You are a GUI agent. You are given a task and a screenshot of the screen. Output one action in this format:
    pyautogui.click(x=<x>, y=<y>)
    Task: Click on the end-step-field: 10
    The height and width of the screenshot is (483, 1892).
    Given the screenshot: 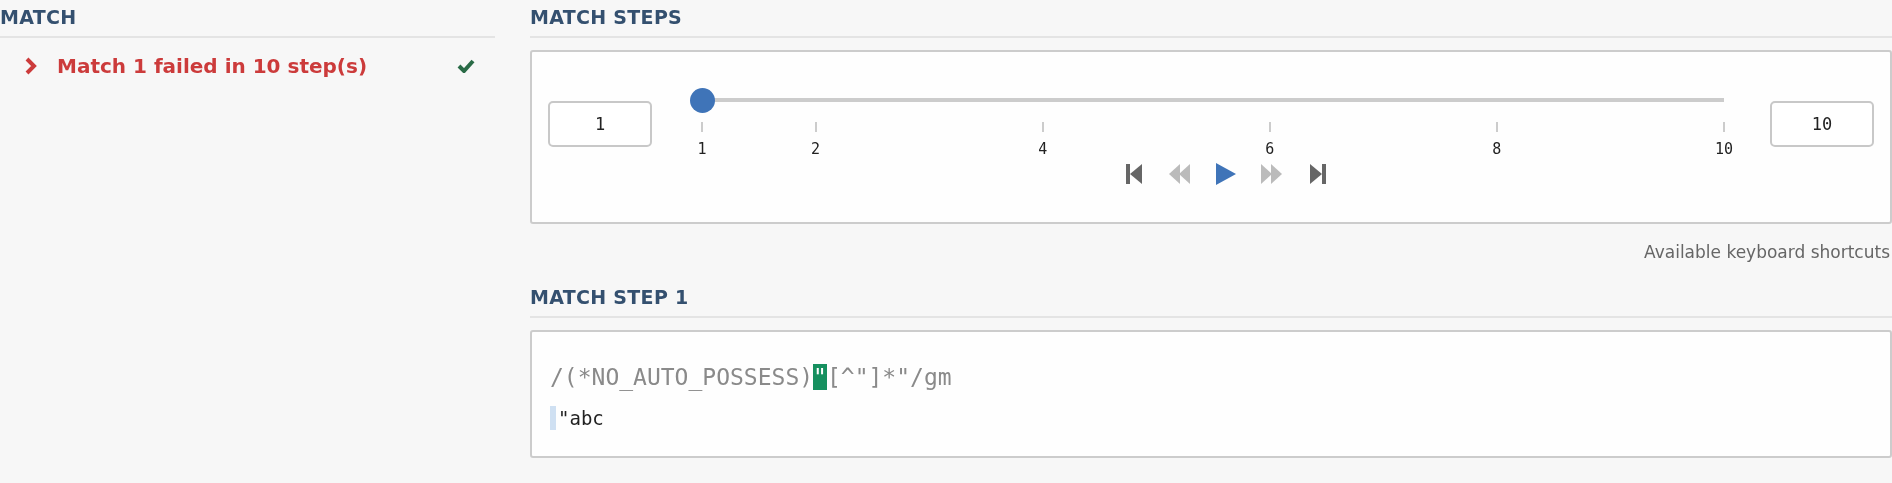 What is the action you would take?
    pyautogui.click(x=1822, y=124)
    